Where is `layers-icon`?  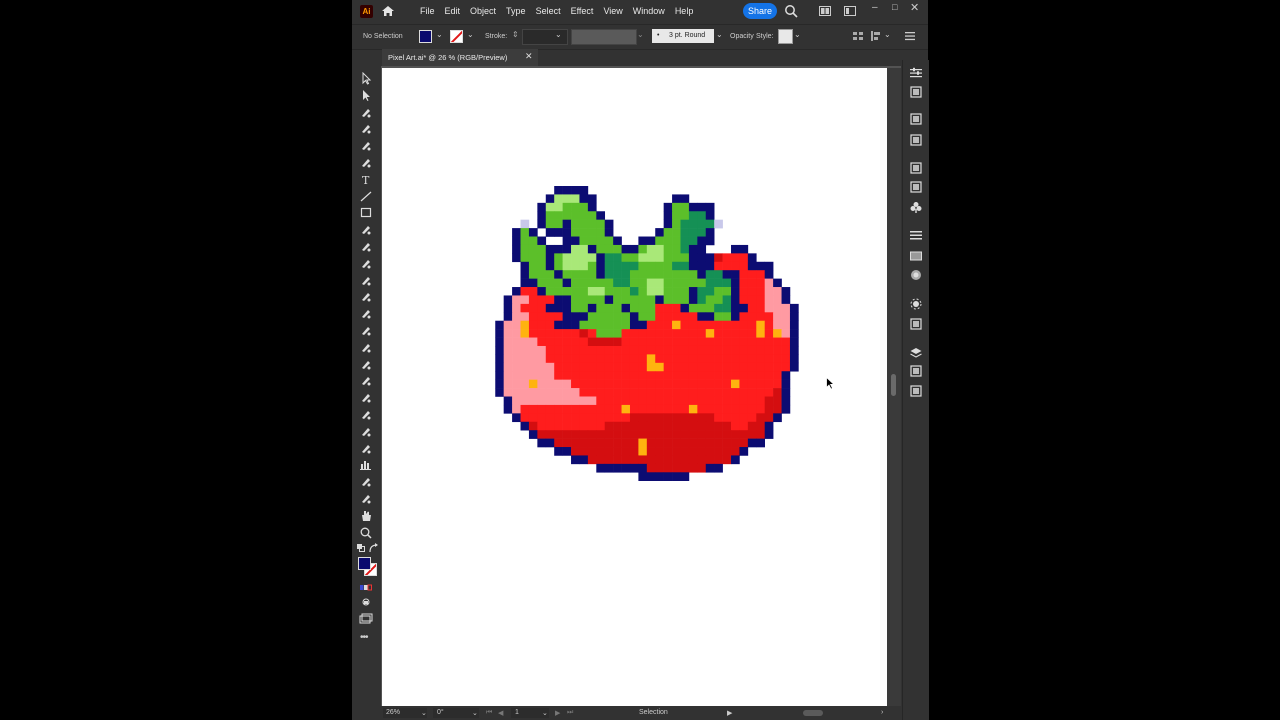
layers-icon is located at coordinates (916, 353).